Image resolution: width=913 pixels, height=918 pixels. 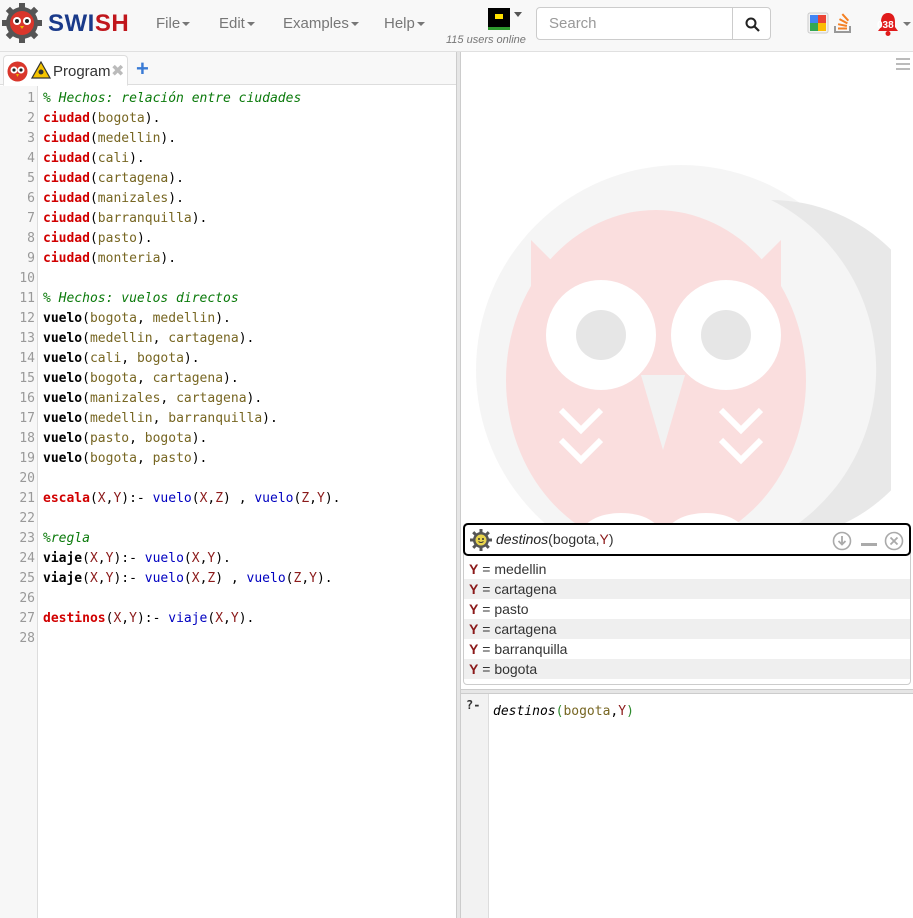 I want to click on code-line: 19 vuelo(bogota, pasto)., so click(x=228, y=459).